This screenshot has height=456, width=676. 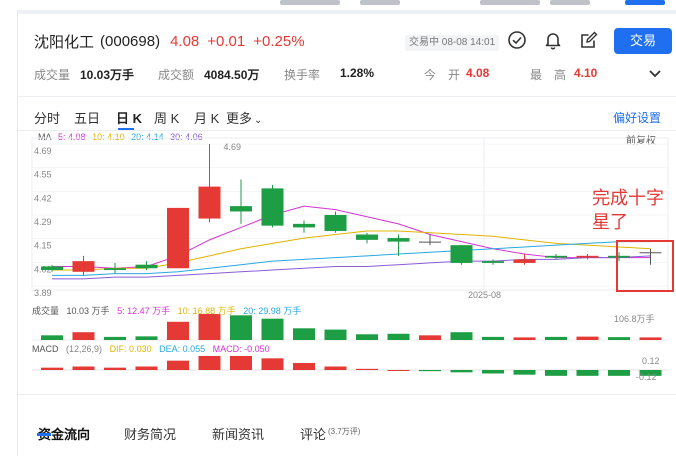 What do you see at coordinates (241, 349) in the screenshot?
I see `macd-macd: MACD: -0.050` at bounding box center [241, 349].